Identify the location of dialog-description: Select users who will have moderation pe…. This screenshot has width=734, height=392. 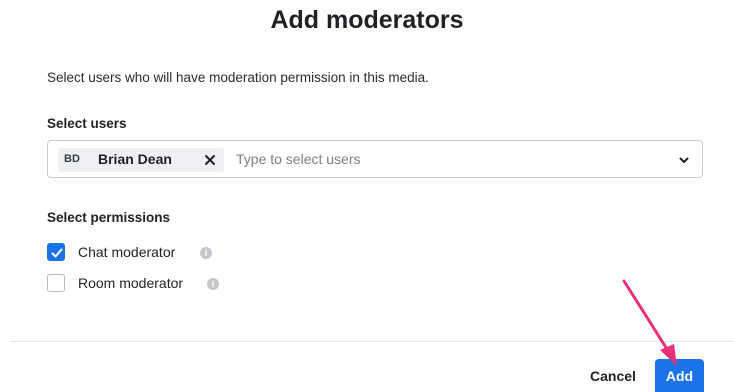
(238, 77).